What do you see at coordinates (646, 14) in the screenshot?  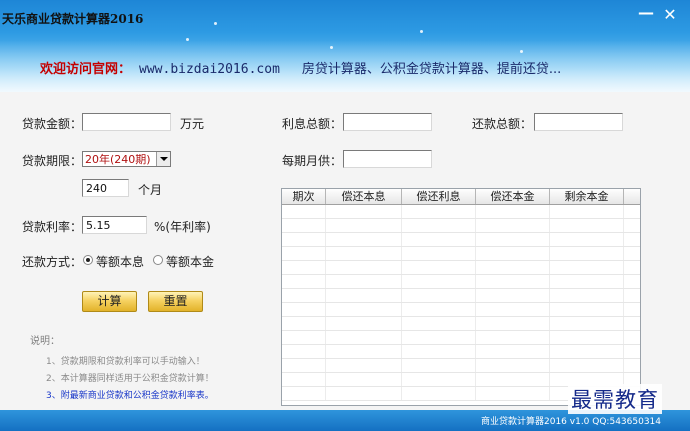 I see `minimize-button: —` at bounding box center [646, 14].